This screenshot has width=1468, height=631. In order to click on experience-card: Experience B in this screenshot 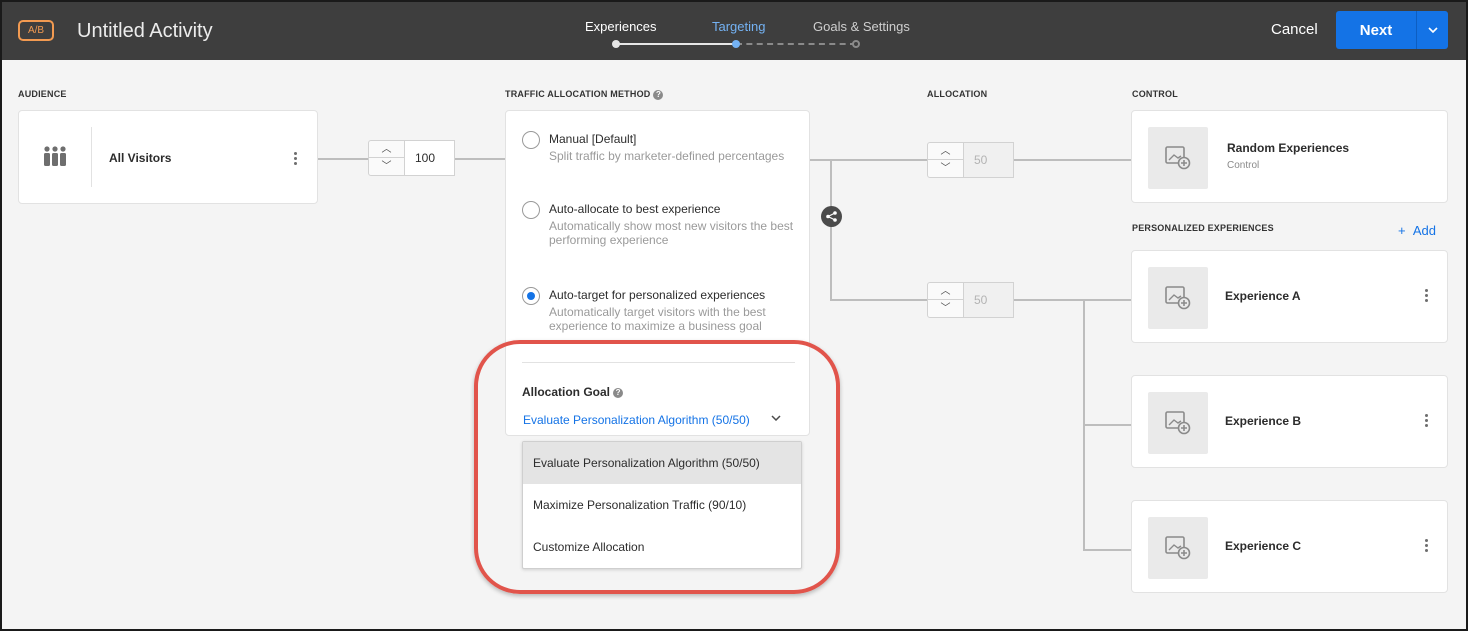, I will do `click(1289, 421)`.